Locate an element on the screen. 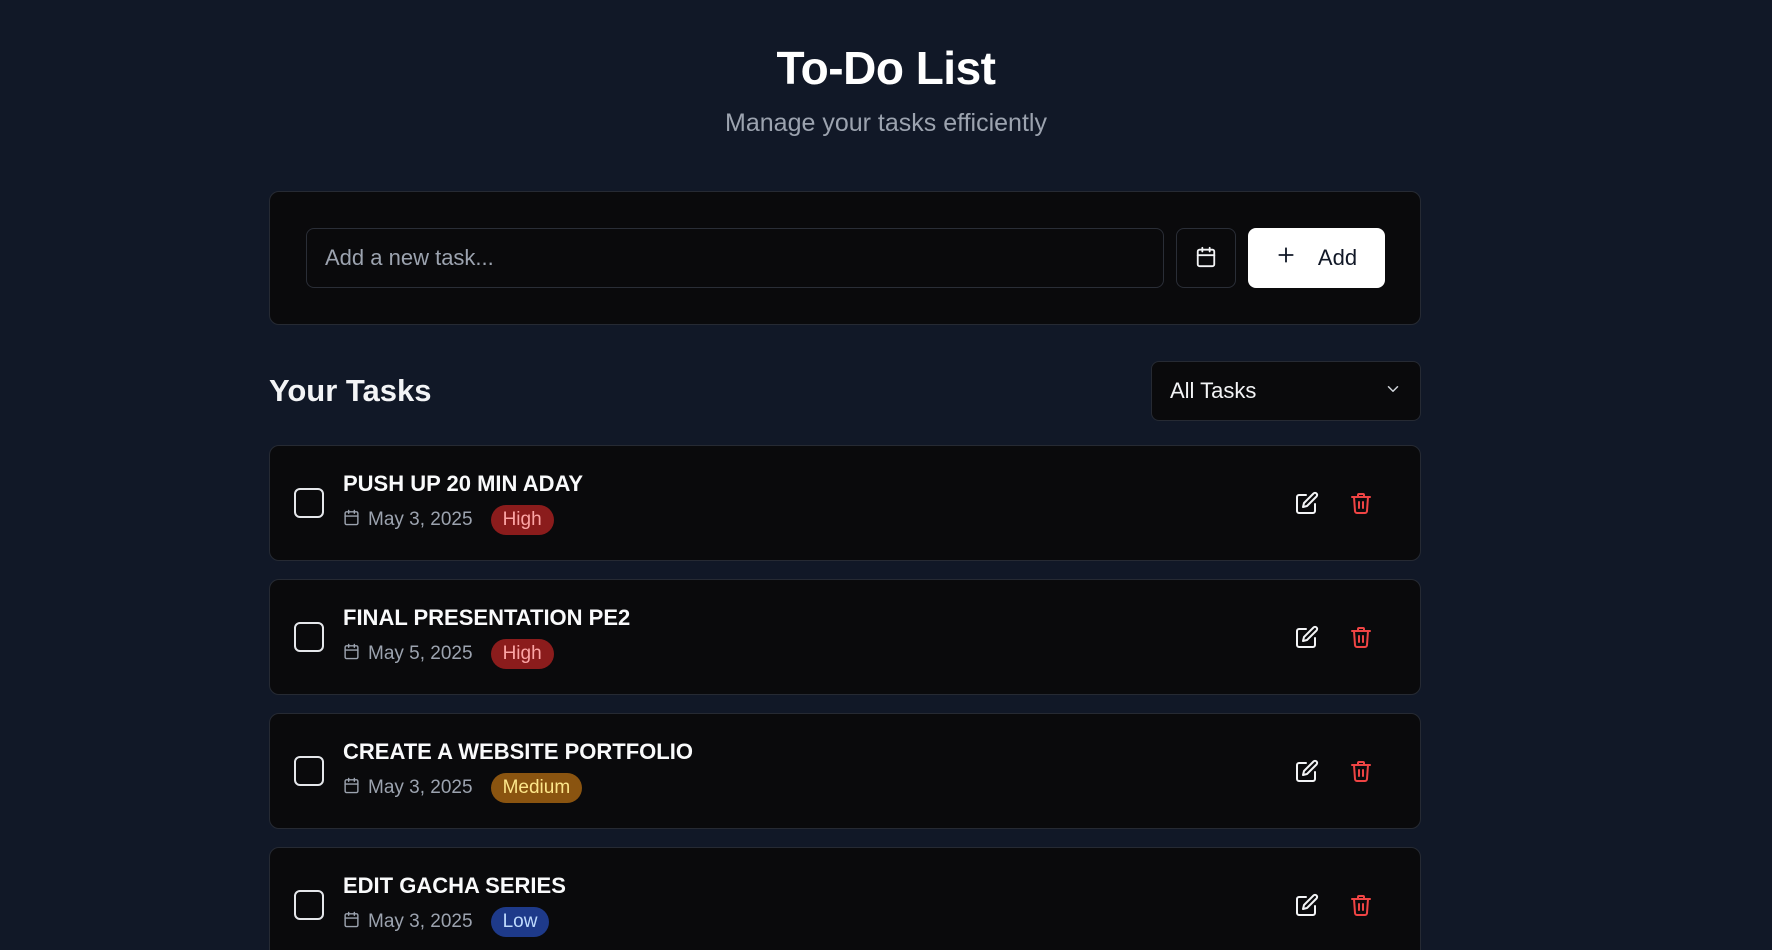 Image resolution: width=1772 pixels, height=950 pixels. task-meta: May 5, 2025 High is located at coordinates (818, 654).